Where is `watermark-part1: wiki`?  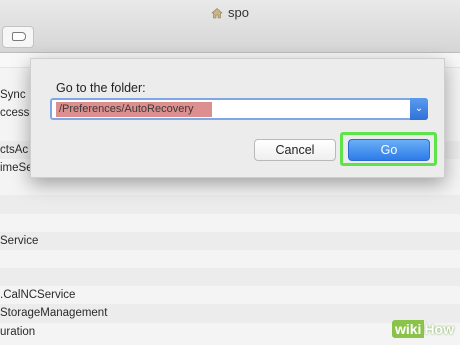 watermark-part1: wiki is located at coordinates (408, 329).